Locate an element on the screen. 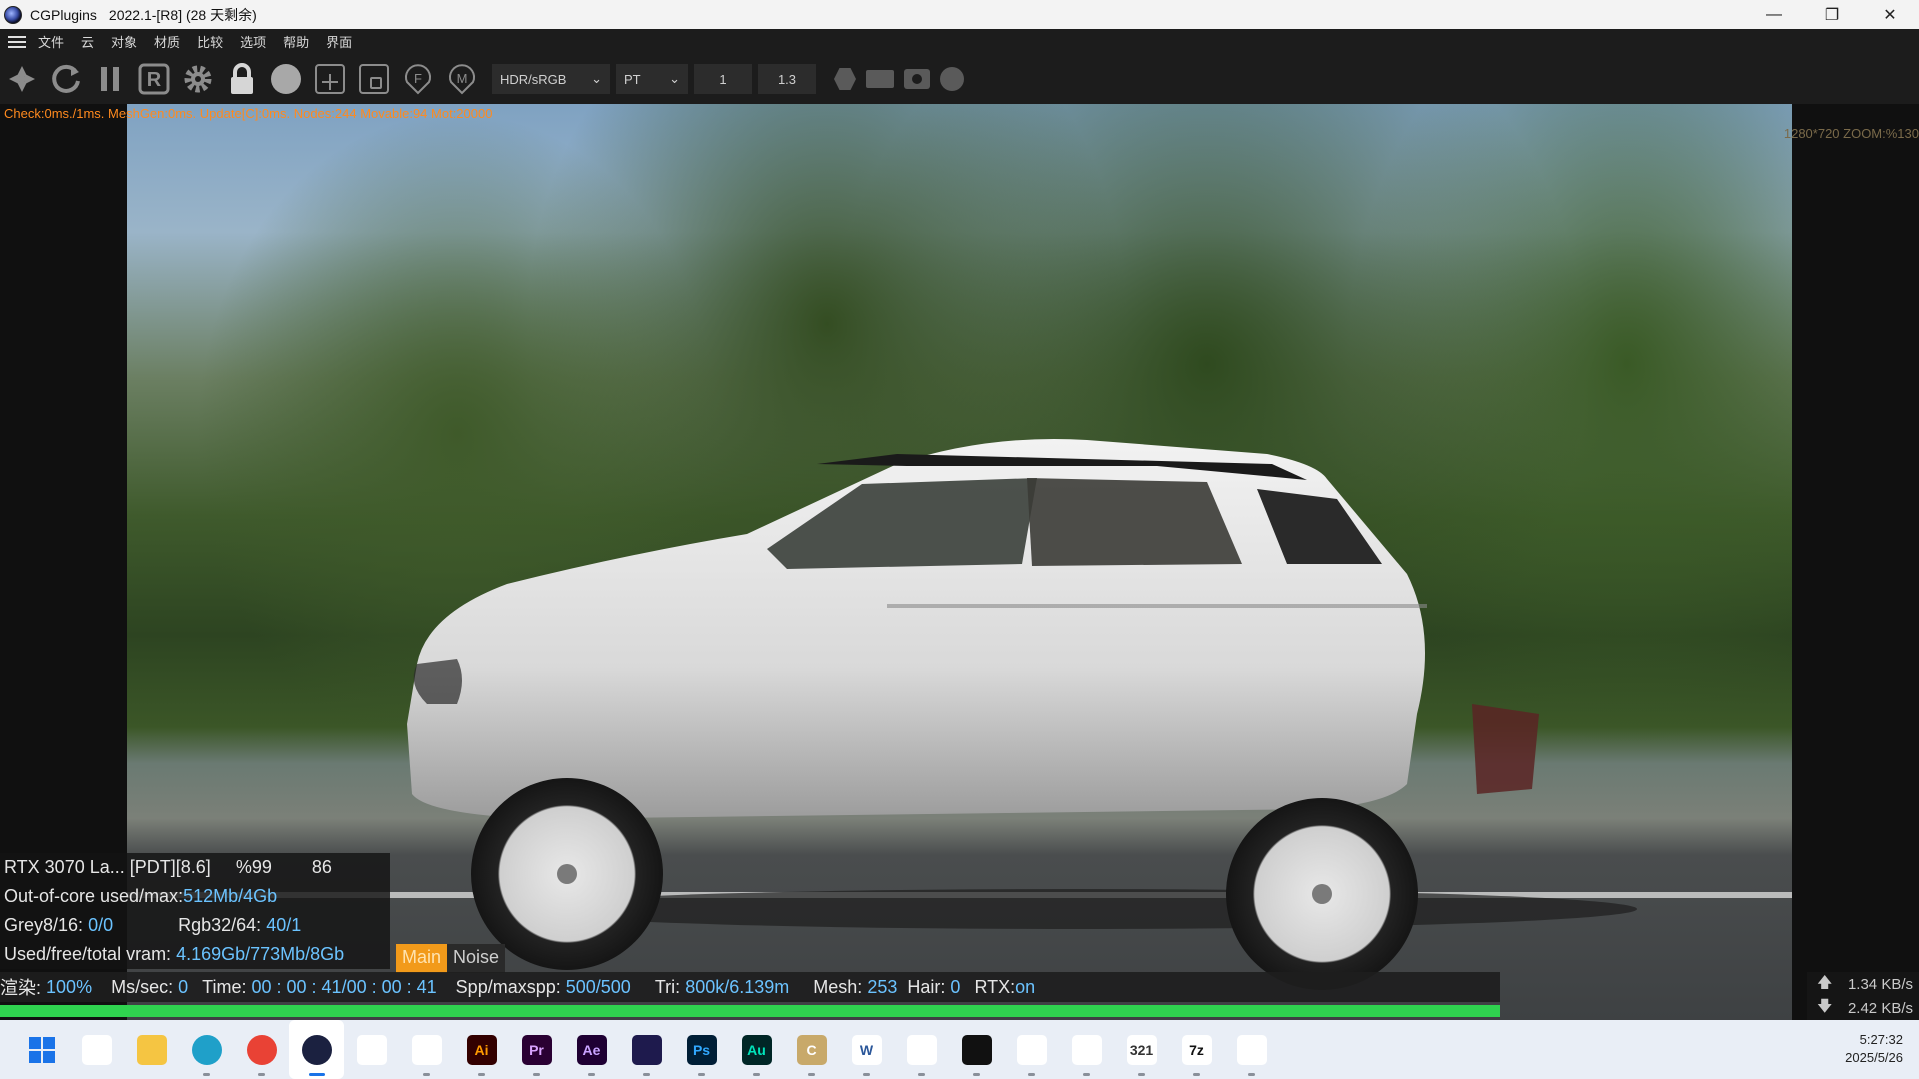 The image size is (1919, 1079). rtx-label: RTX: is located at coordinates (995, 986).